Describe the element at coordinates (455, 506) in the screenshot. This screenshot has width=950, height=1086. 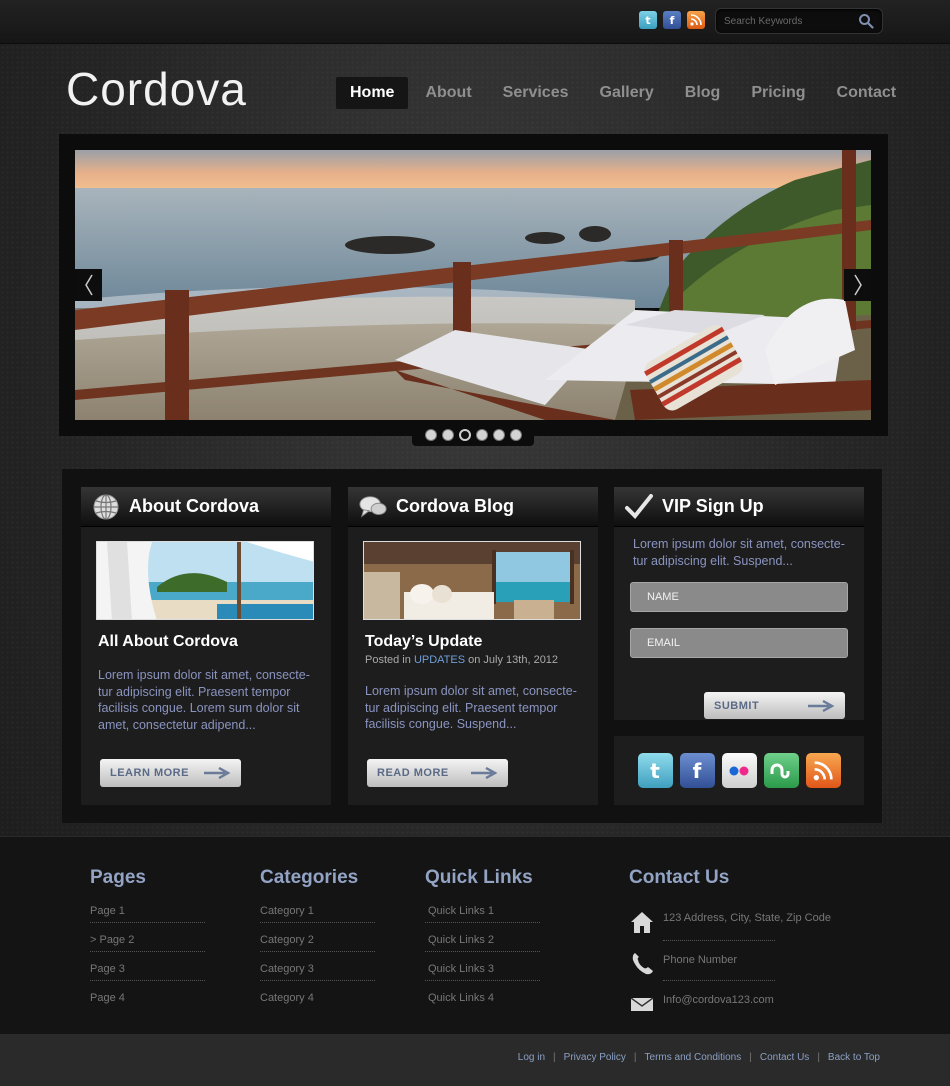
I see `blog-panel-title: Cordova Blog` at that location.